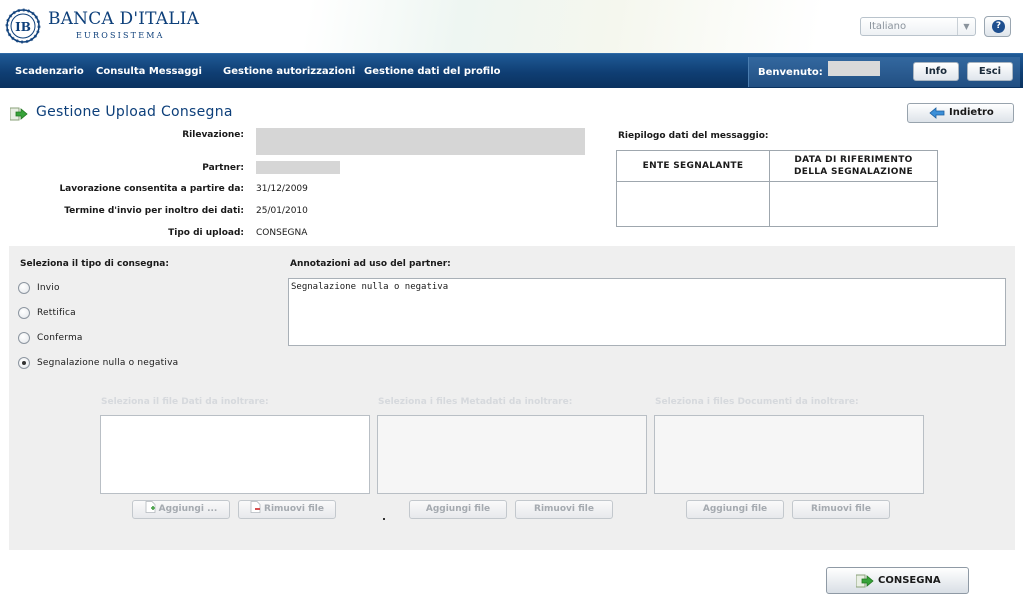 This screenshot has height=607, width=1023. Describe the element at coordinates (154, 211) in the screenshot. I see `termine-label: Termine d'invio per inoltro dei dati:` at that location.